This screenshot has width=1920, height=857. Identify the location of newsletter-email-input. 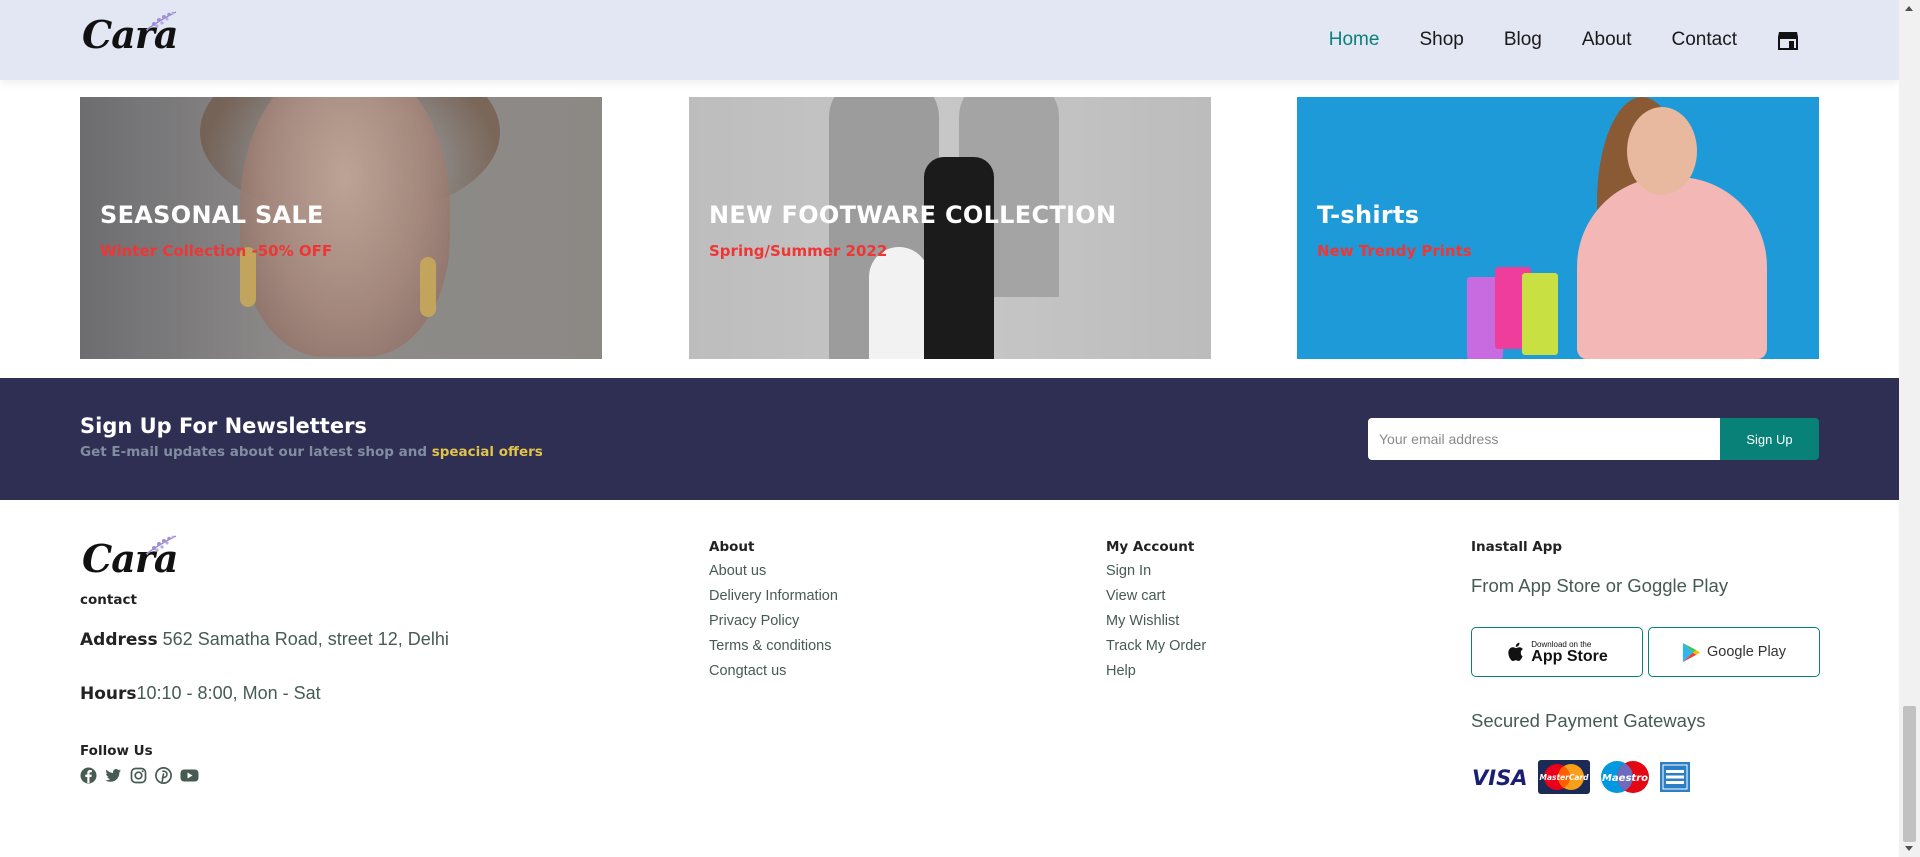
(1544, 439).